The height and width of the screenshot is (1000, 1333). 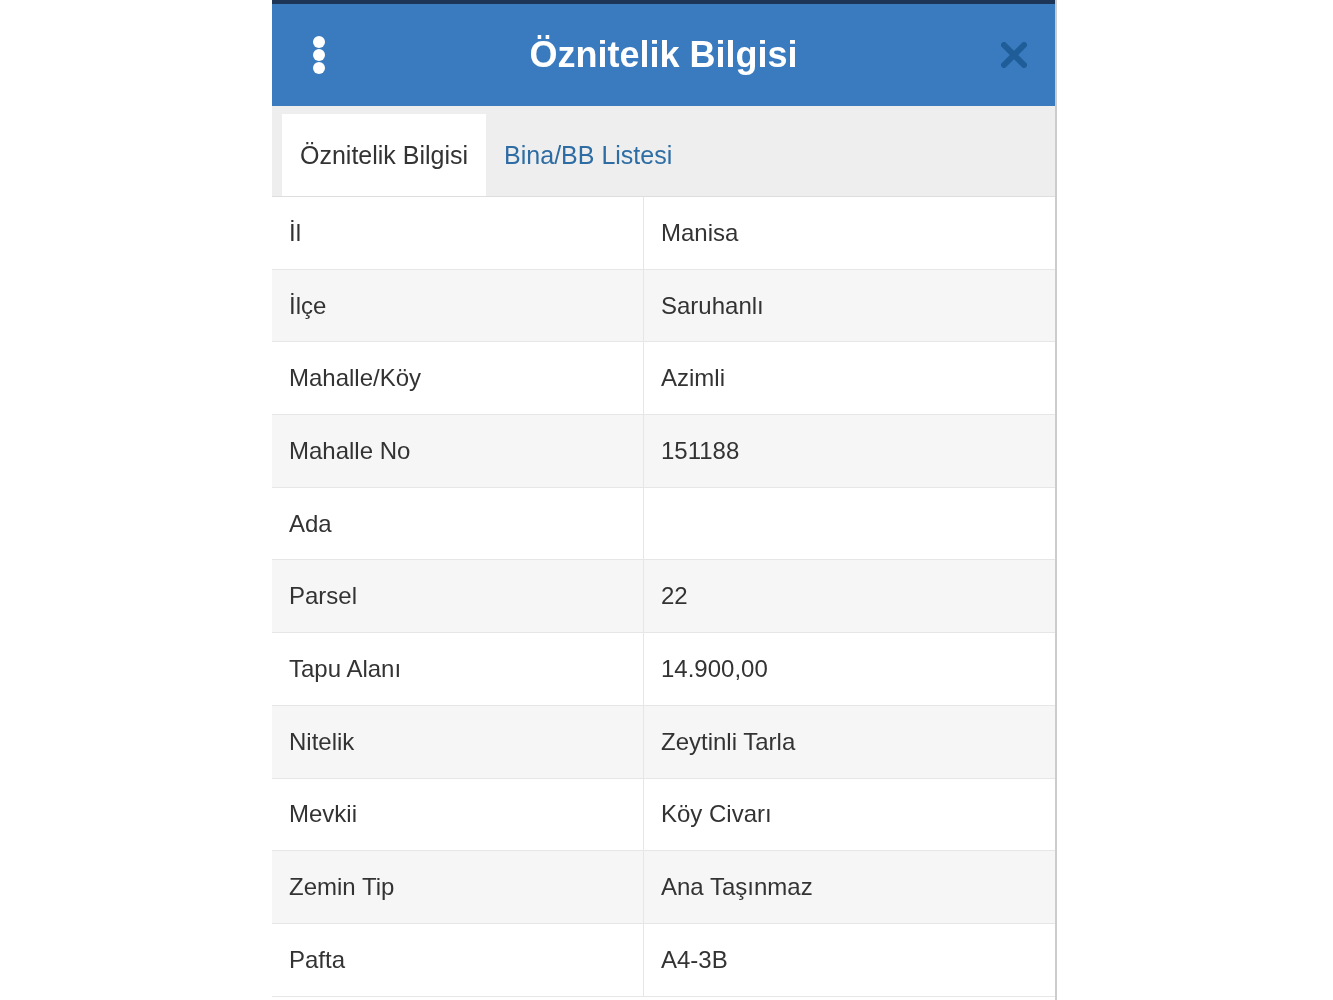 What do you see at coordinates (1014, 55) in the screenshot?
I see `close-icon` at bounding box center [1014, 55].